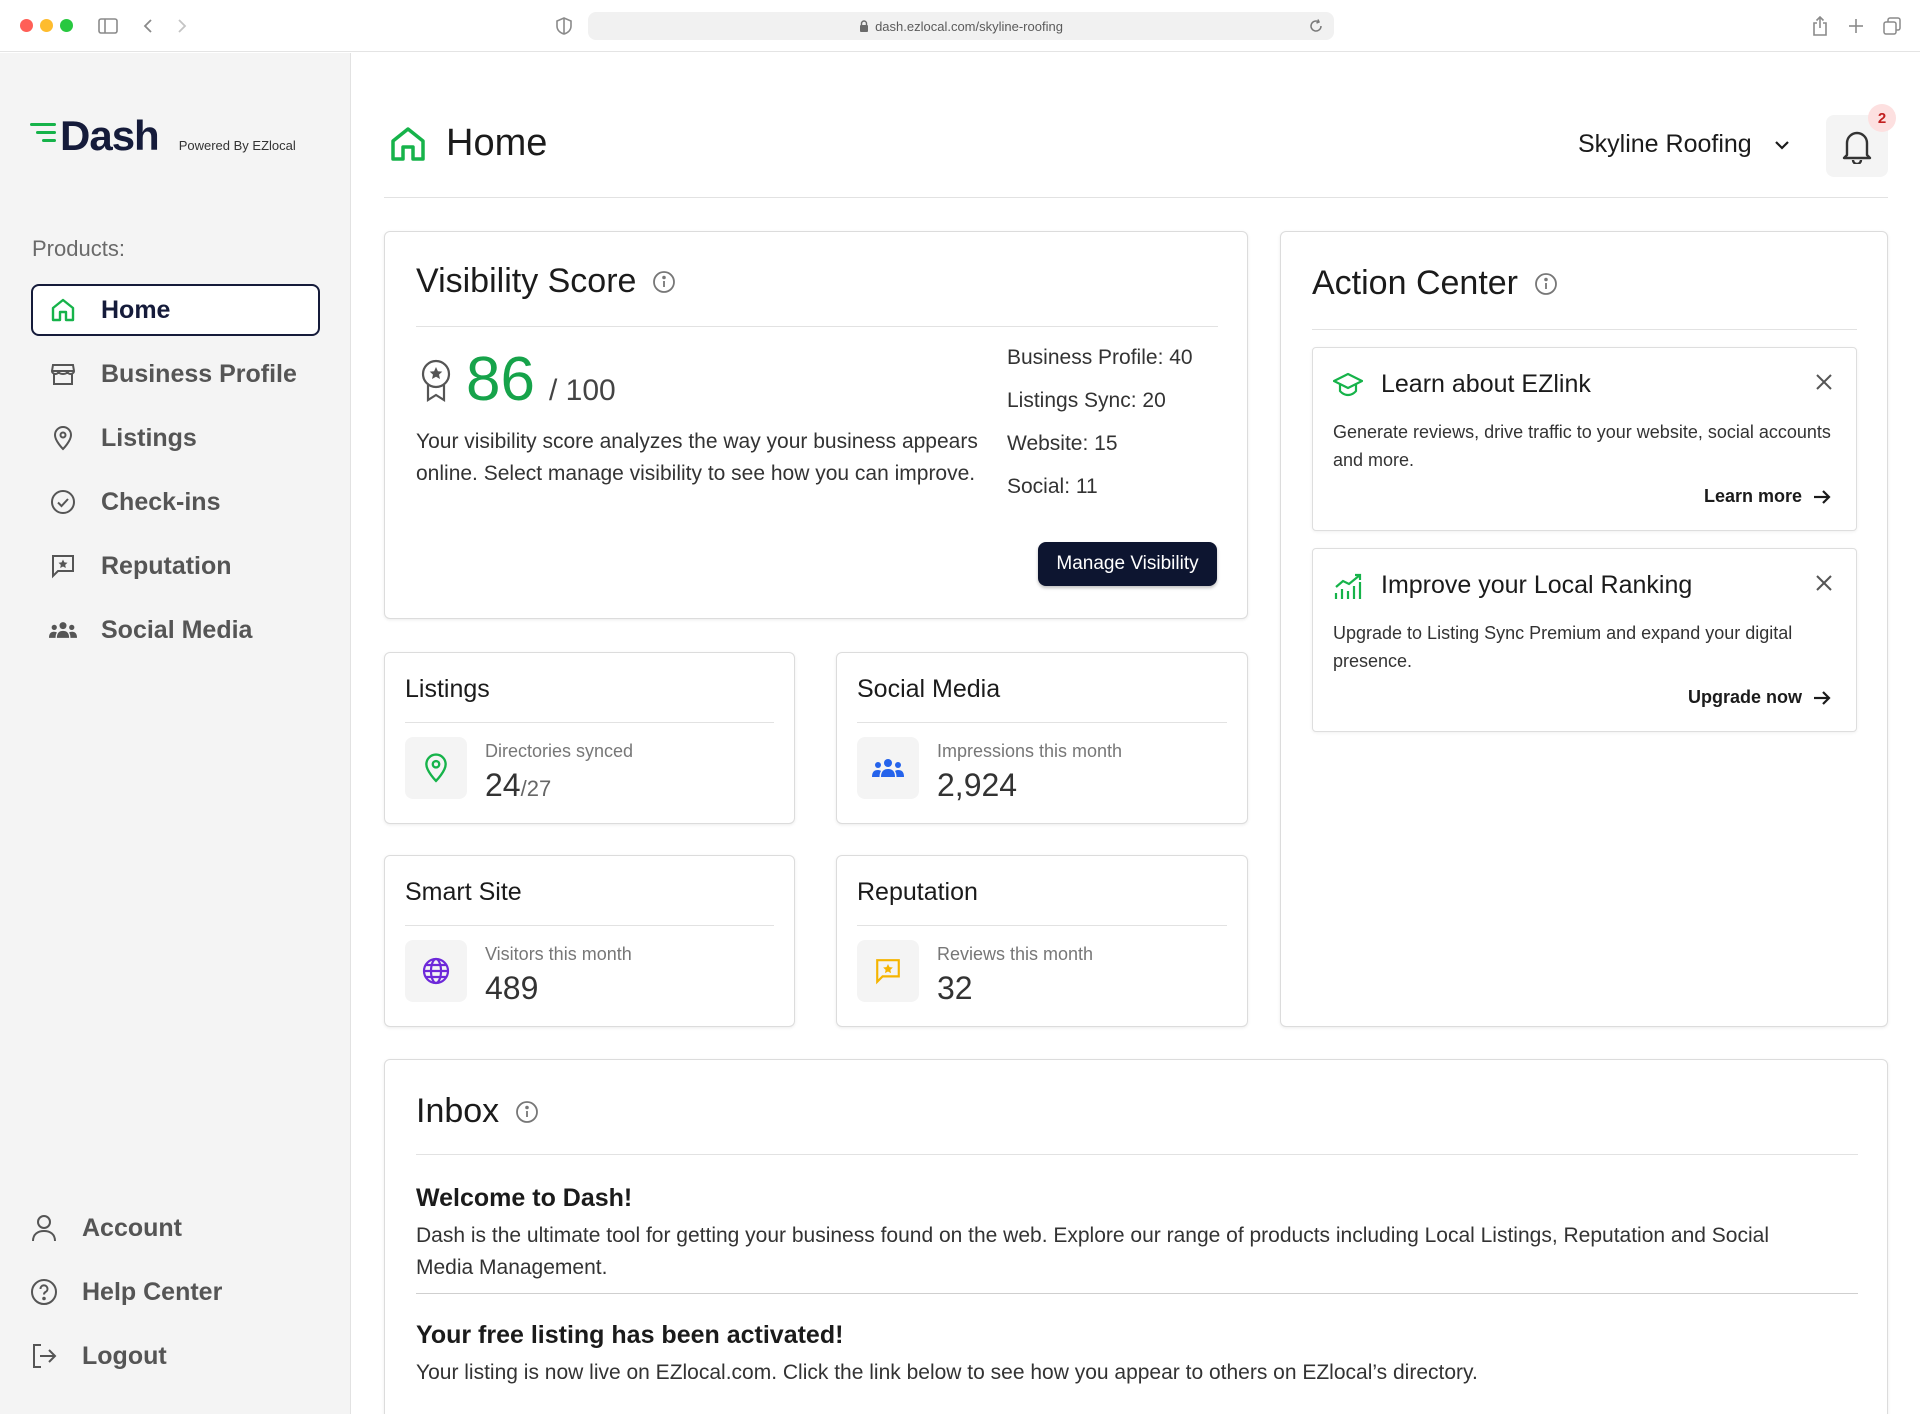 The height and width of the screenshot is (1414, 1920). I want to click on business-selector: Skyline Roofing, so click(1685, 144).